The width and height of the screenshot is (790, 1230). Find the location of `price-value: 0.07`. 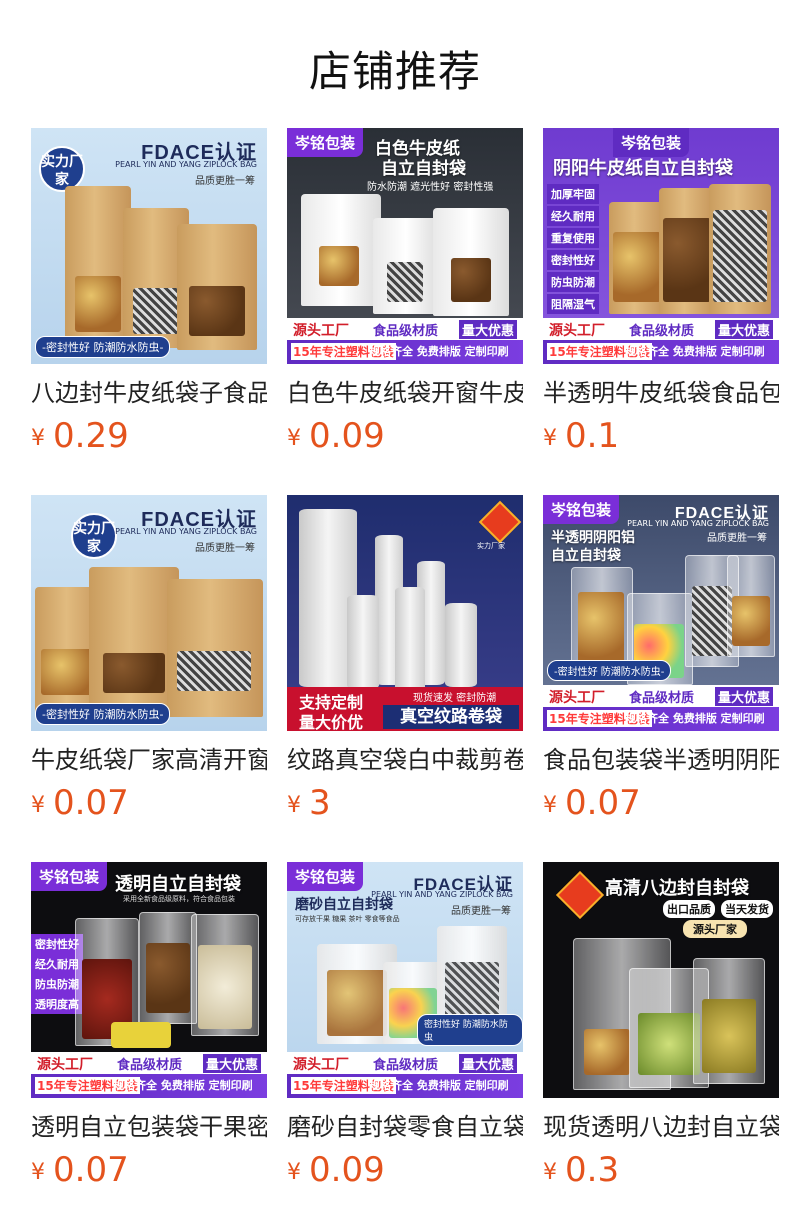

price-value: 0.07 is located at coordinates (91, 803).